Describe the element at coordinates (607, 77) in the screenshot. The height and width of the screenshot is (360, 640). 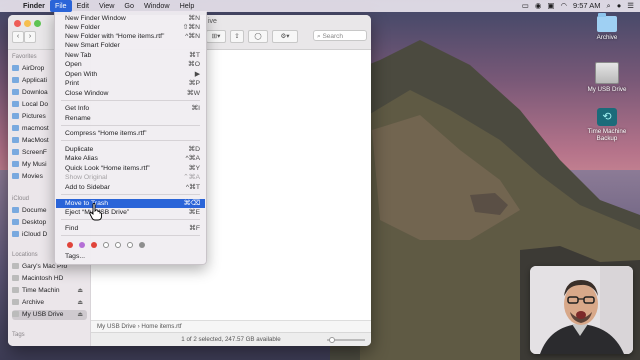
I see `desktop-icon-usb-drive: My USB Drive` at that location.